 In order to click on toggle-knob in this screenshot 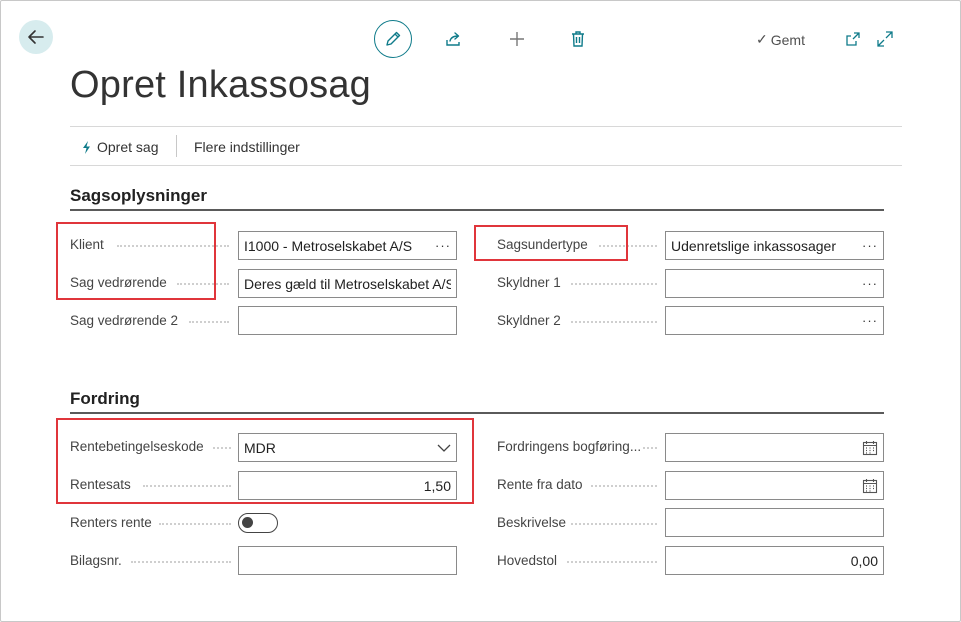, I will do `click(247, 522)`.